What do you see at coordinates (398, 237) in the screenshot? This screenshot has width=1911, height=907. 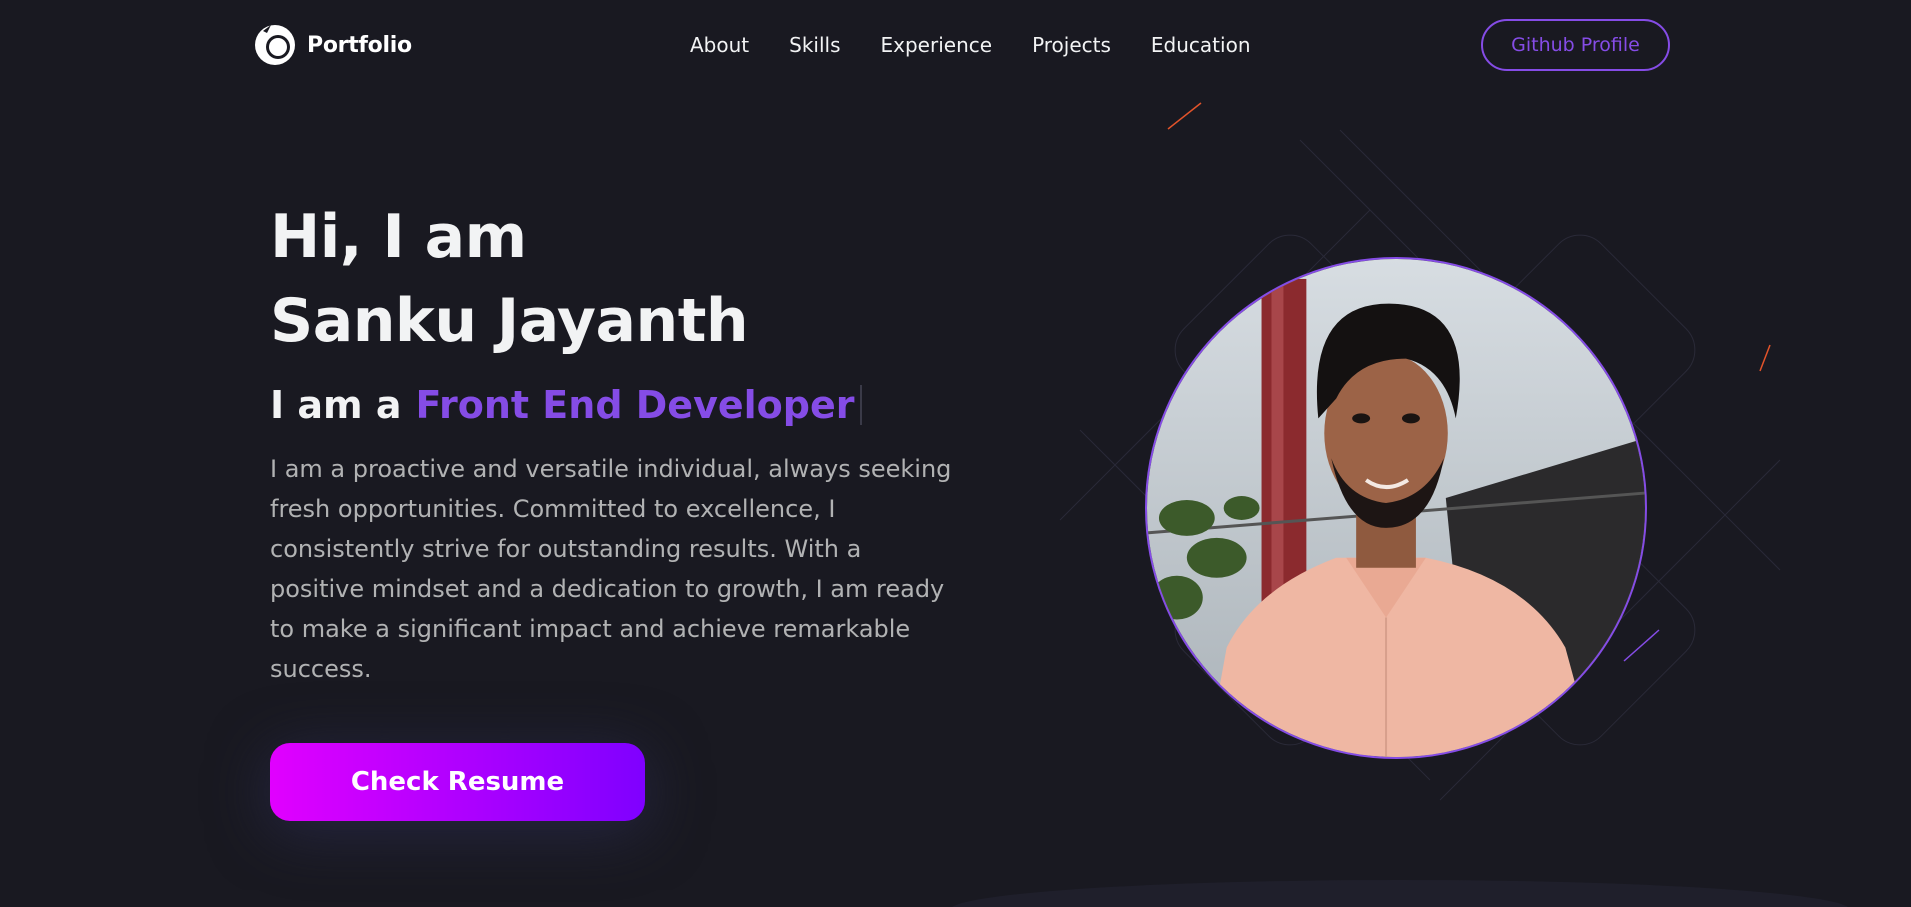 I see `hero-title-line1: Hi, I am` at bounding box center [398, 237].